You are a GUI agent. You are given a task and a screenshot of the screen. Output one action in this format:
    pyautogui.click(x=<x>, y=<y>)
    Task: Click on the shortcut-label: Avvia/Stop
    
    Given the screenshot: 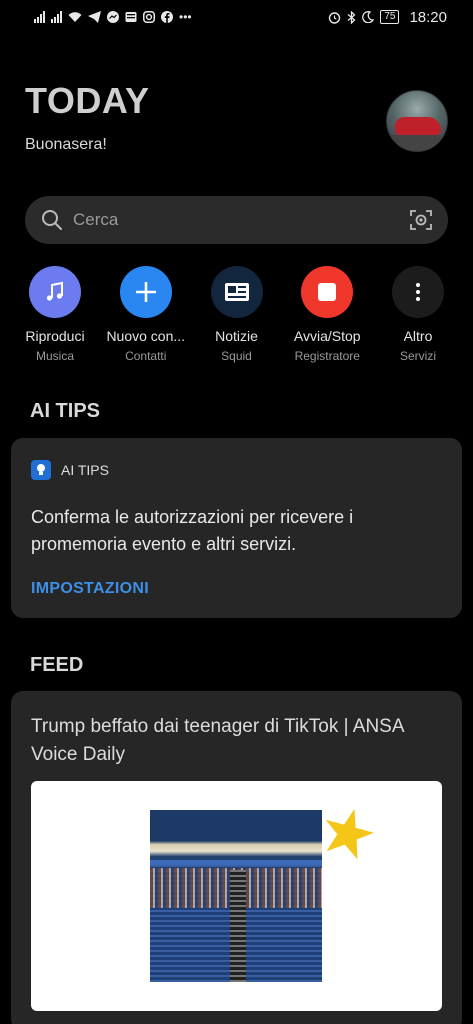 What is the action you would take?
    pyautogui.click(x=327, y=336)
    